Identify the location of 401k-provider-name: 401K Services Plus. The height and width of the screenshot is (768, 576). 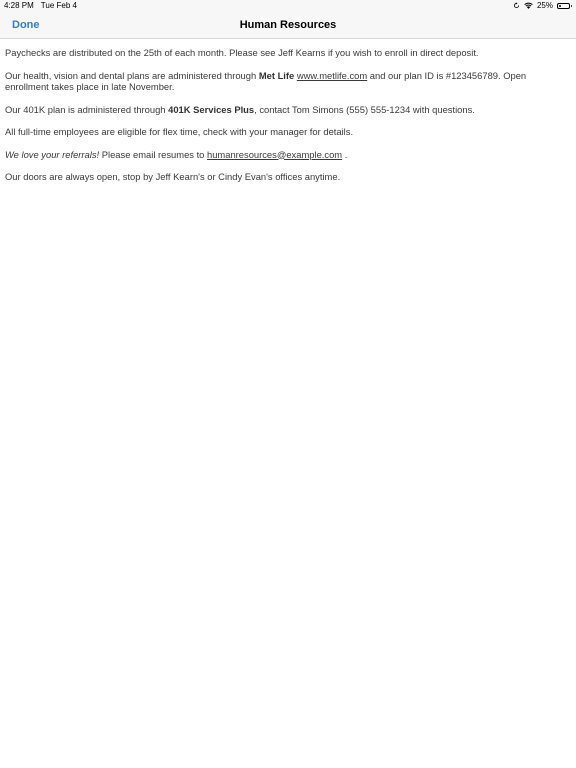
(211, 109).